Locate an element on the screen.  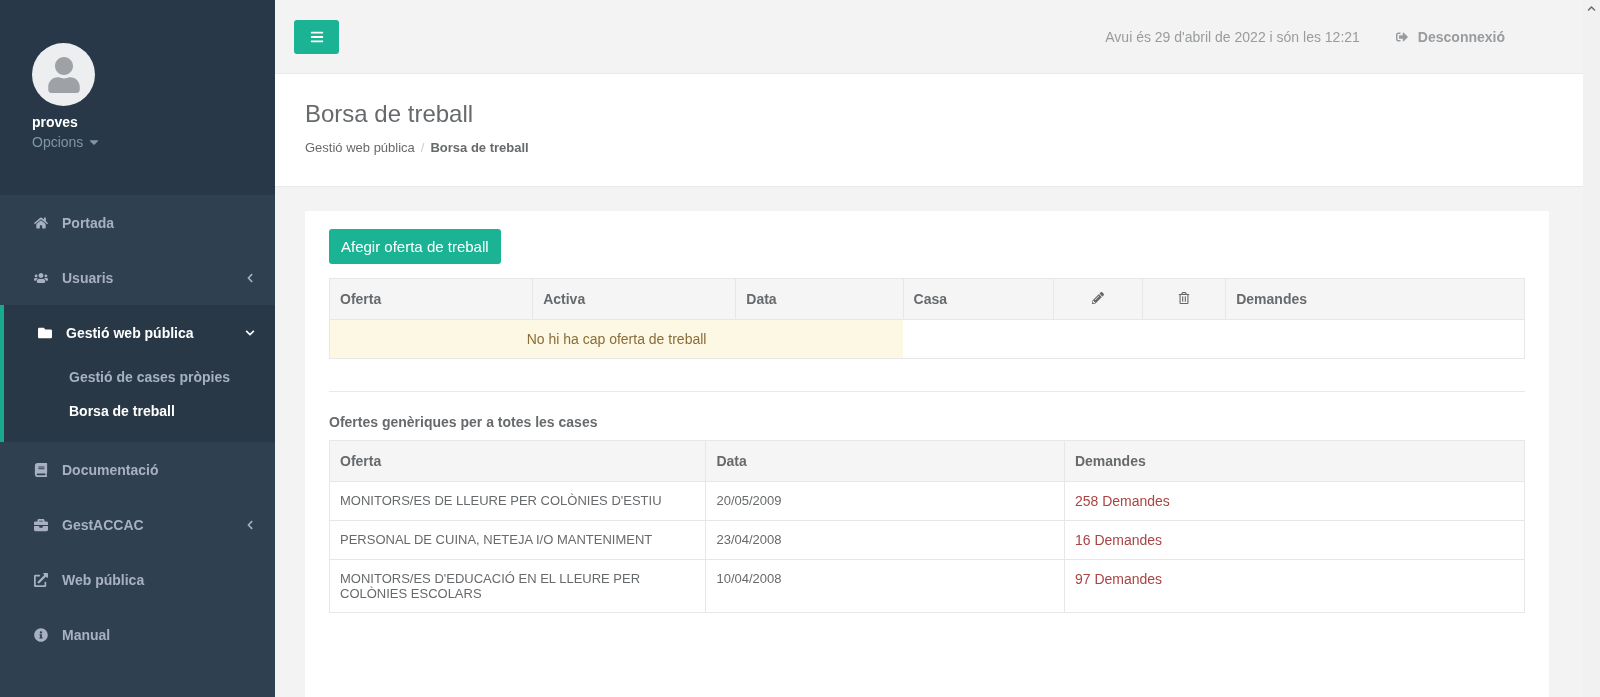
date-time: Avui és 29 d'abril de 2022 i són les 12:21 is located at coordinates (1232, 36).